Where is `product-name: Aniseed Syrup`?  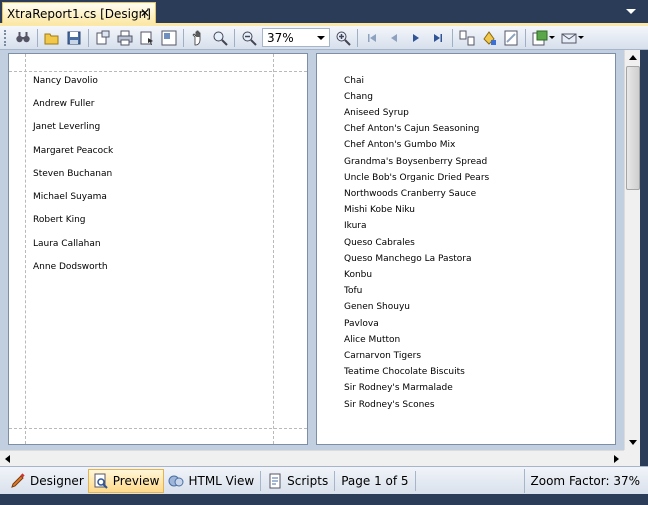 product-name: Aniseed Syrup is located at coordinates (376, 113).